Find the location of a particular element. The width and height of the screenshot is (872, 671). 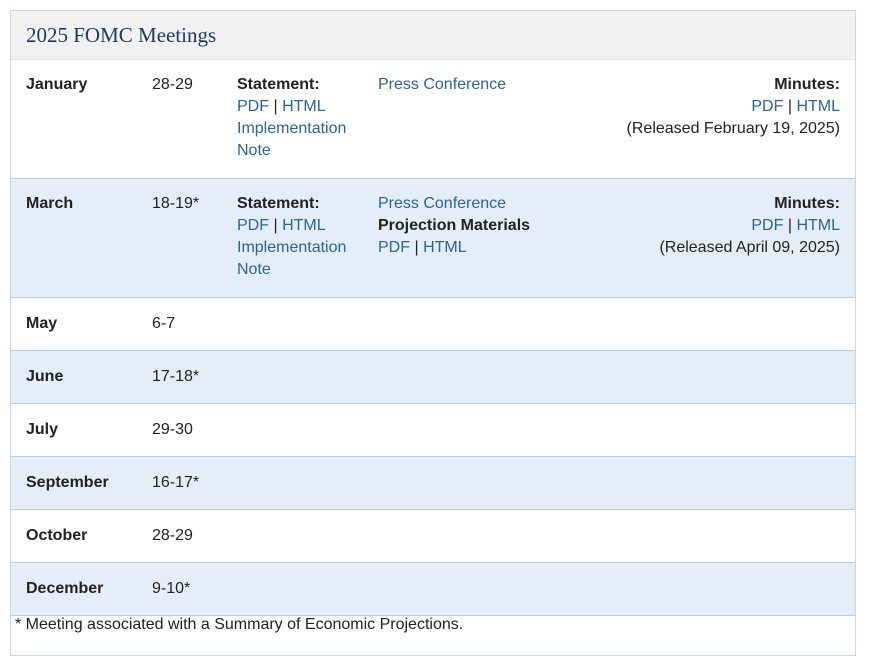

projection-pdf-link: PDF is located at coordinates (394, 247).